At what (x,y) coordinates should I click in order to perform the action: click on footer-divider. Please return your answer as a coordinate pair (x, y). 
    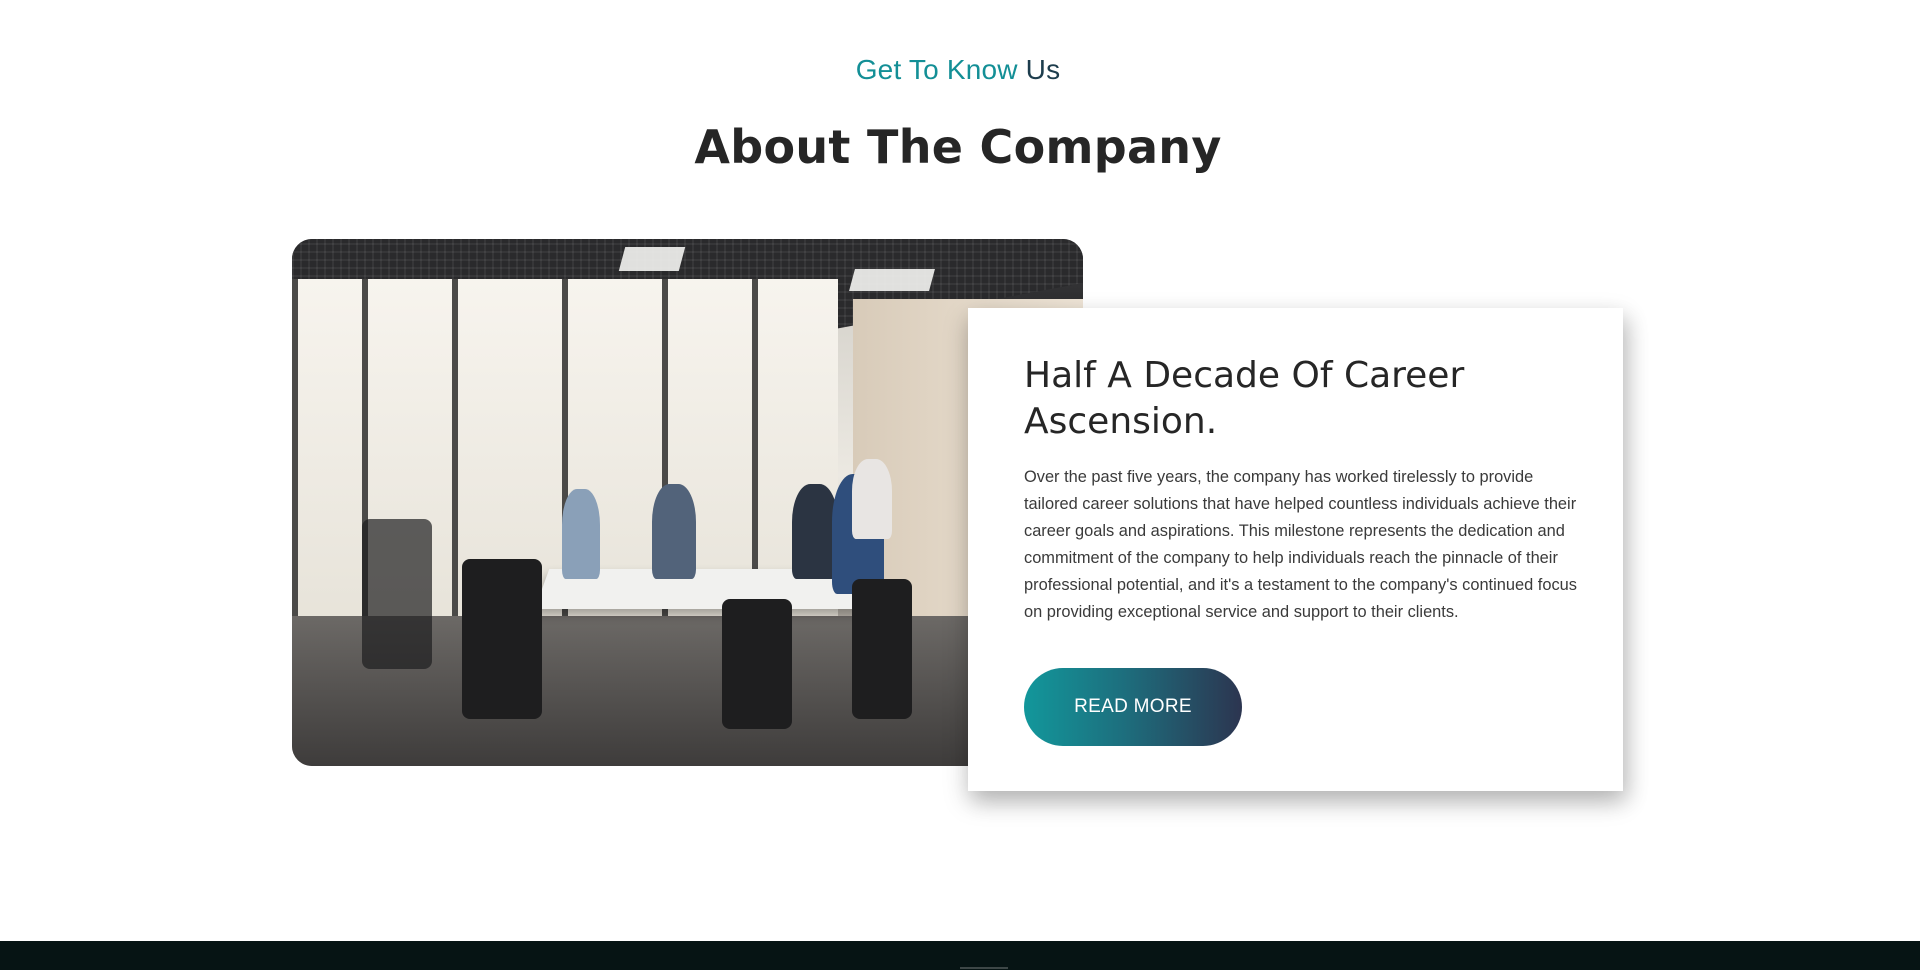
    Looking at the image, I should click on (984, 968).